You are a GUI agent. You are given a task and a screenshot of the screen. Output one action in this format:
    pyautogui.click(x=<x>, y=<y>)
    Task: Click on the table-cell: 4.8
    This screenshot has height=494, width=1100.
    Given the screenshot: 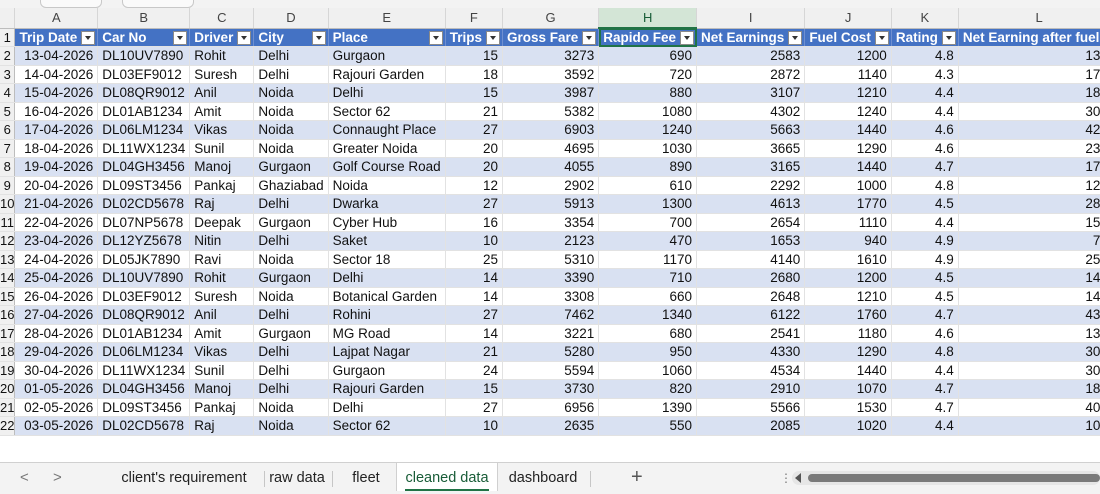 What is the action you would take?
    pyautogui.click(x=925, y=56)
    